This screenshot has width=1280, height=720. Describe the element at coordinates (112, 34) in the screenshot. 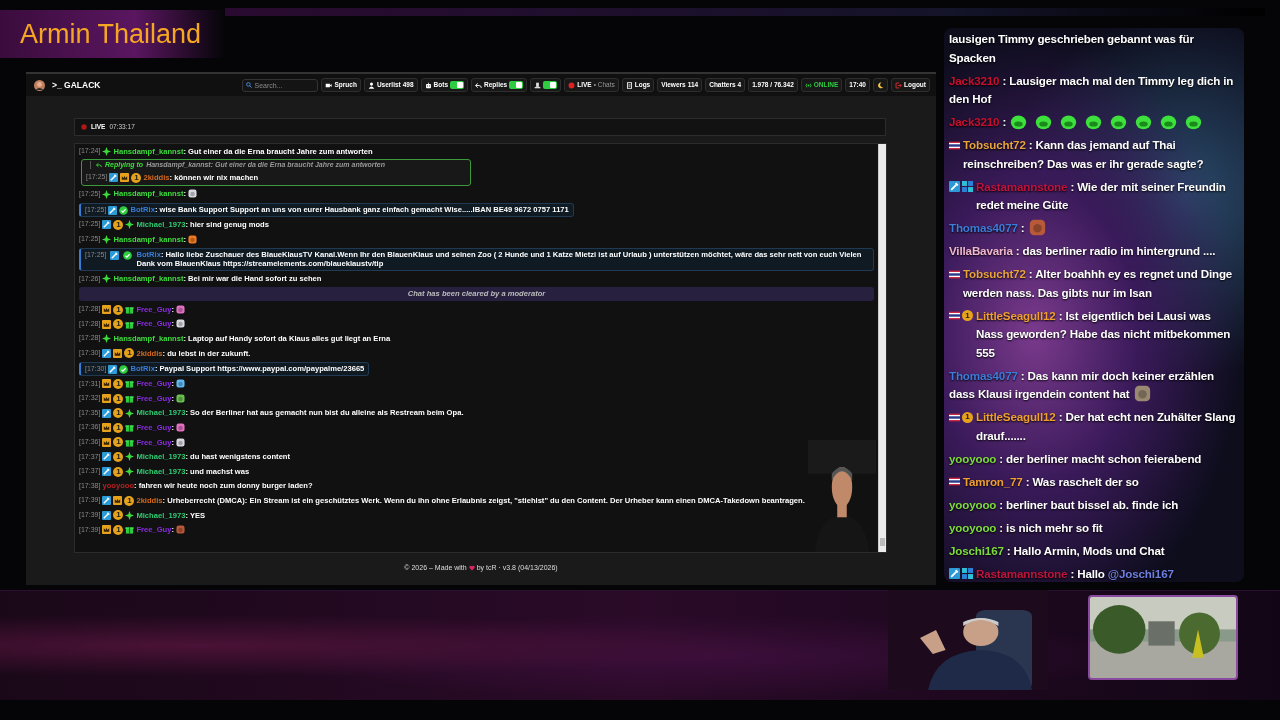

I see `stream-title: Armin Thailand` at that location.